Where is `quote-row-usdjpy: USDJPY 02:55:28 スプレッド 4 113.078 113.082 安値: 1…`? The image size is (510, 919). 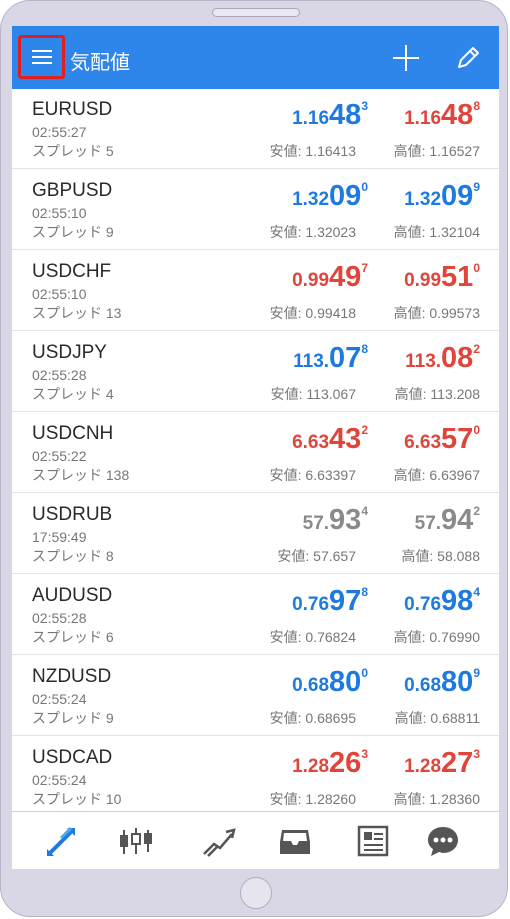 quote-row-usdjpy: USDJPY 02:55:28 スプレッド 4 113.078 113.082 安値: 1… is located at coordinates (255, 372).